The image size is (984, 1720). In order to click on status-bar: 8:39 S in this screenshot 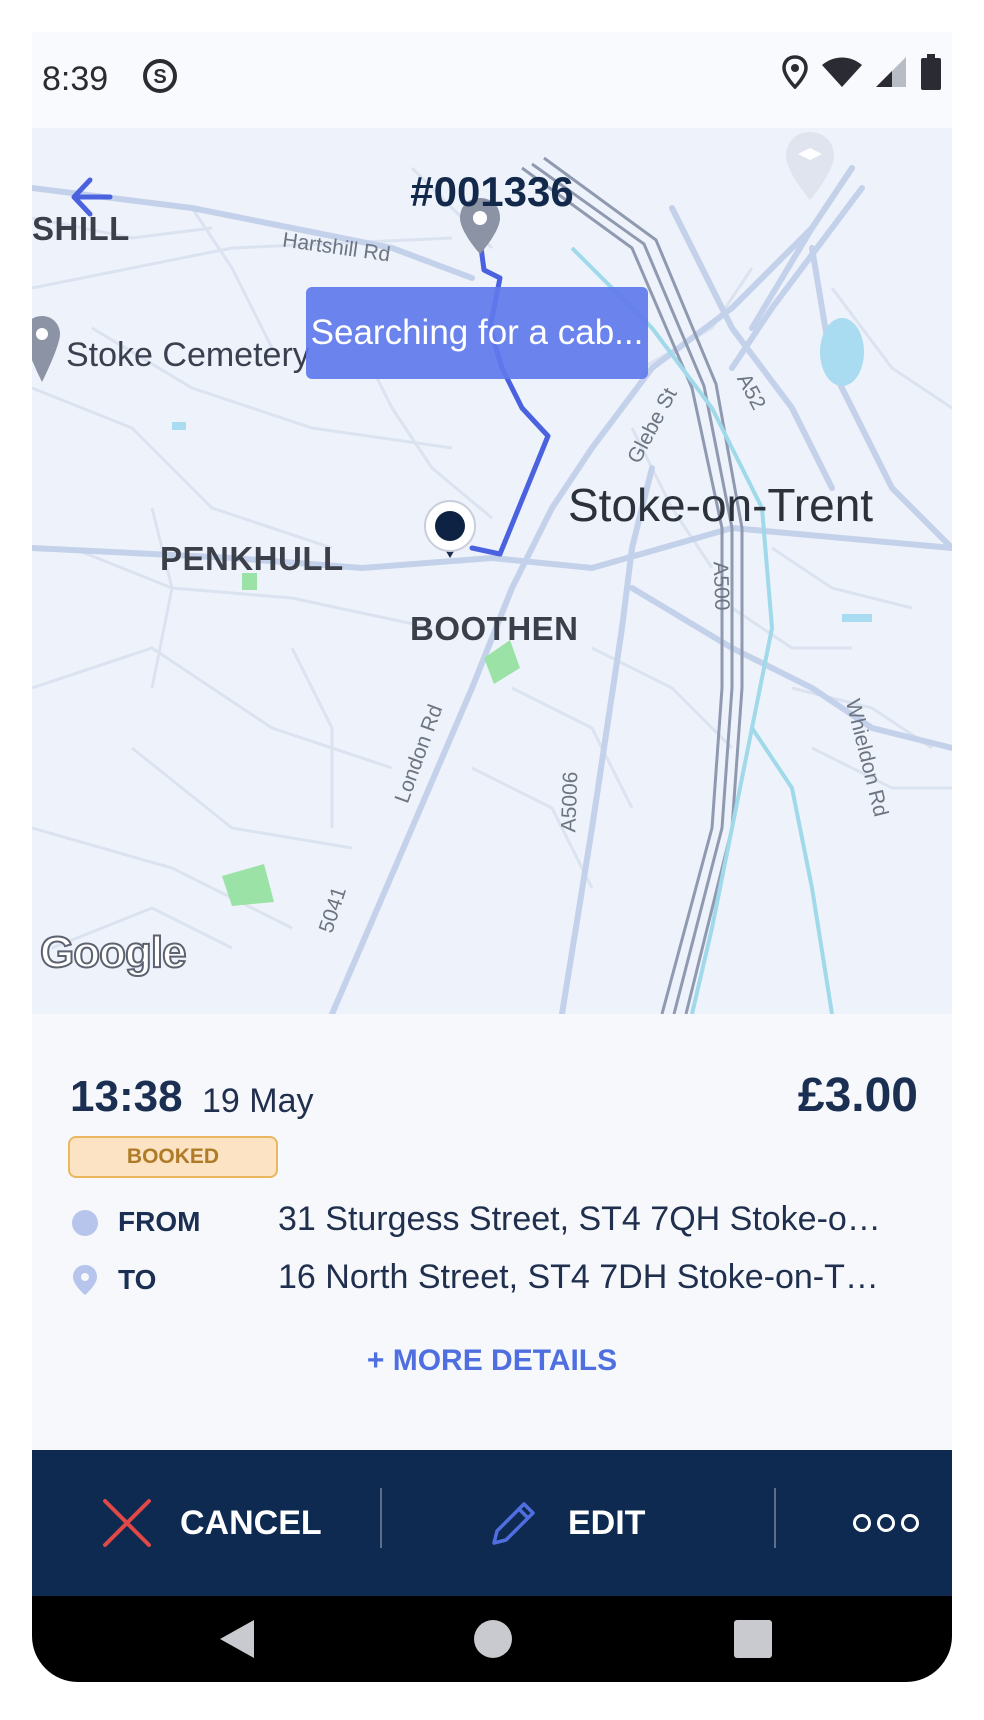, I will do `click(492, 80)`.